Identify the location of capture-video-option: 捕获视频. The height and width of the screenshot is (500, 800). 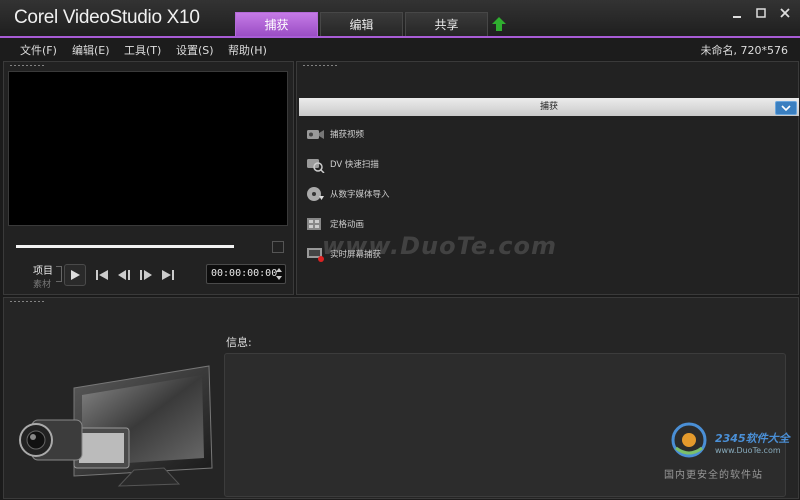
(334, 134).